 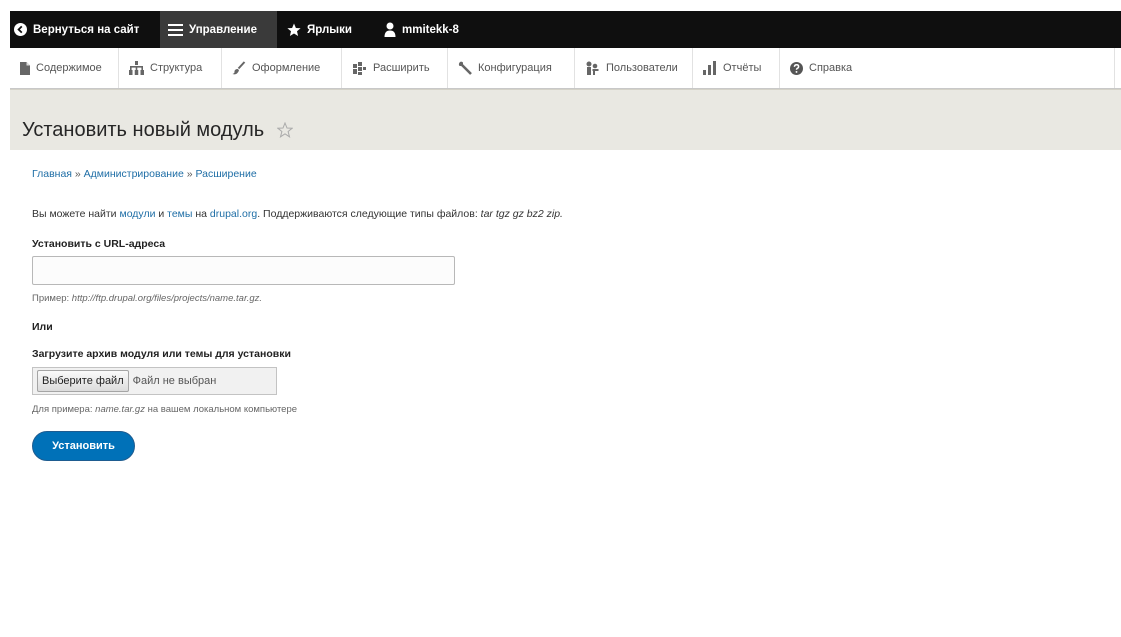 What do you see at coordinates (796, 68) in the screenshot?
I see `help-icon` at bounding box center [796, 68].